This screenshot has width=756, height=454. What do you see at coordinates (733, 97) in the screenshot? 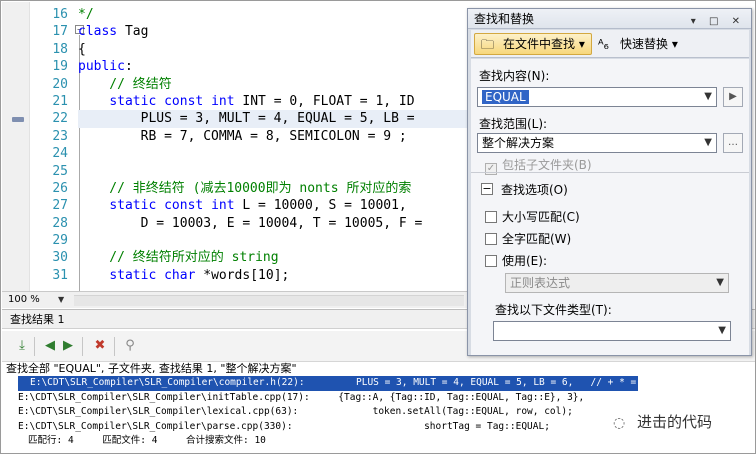
I see `find-next-button: ▶` at bounding box center [733, 97].